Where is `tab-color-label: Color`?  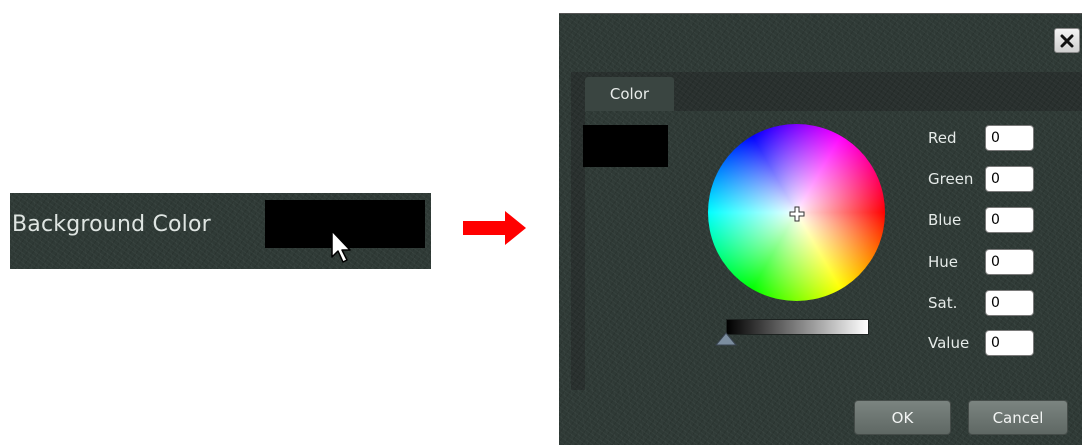
tab-color-label: Color is located at coordinates (629, 94).